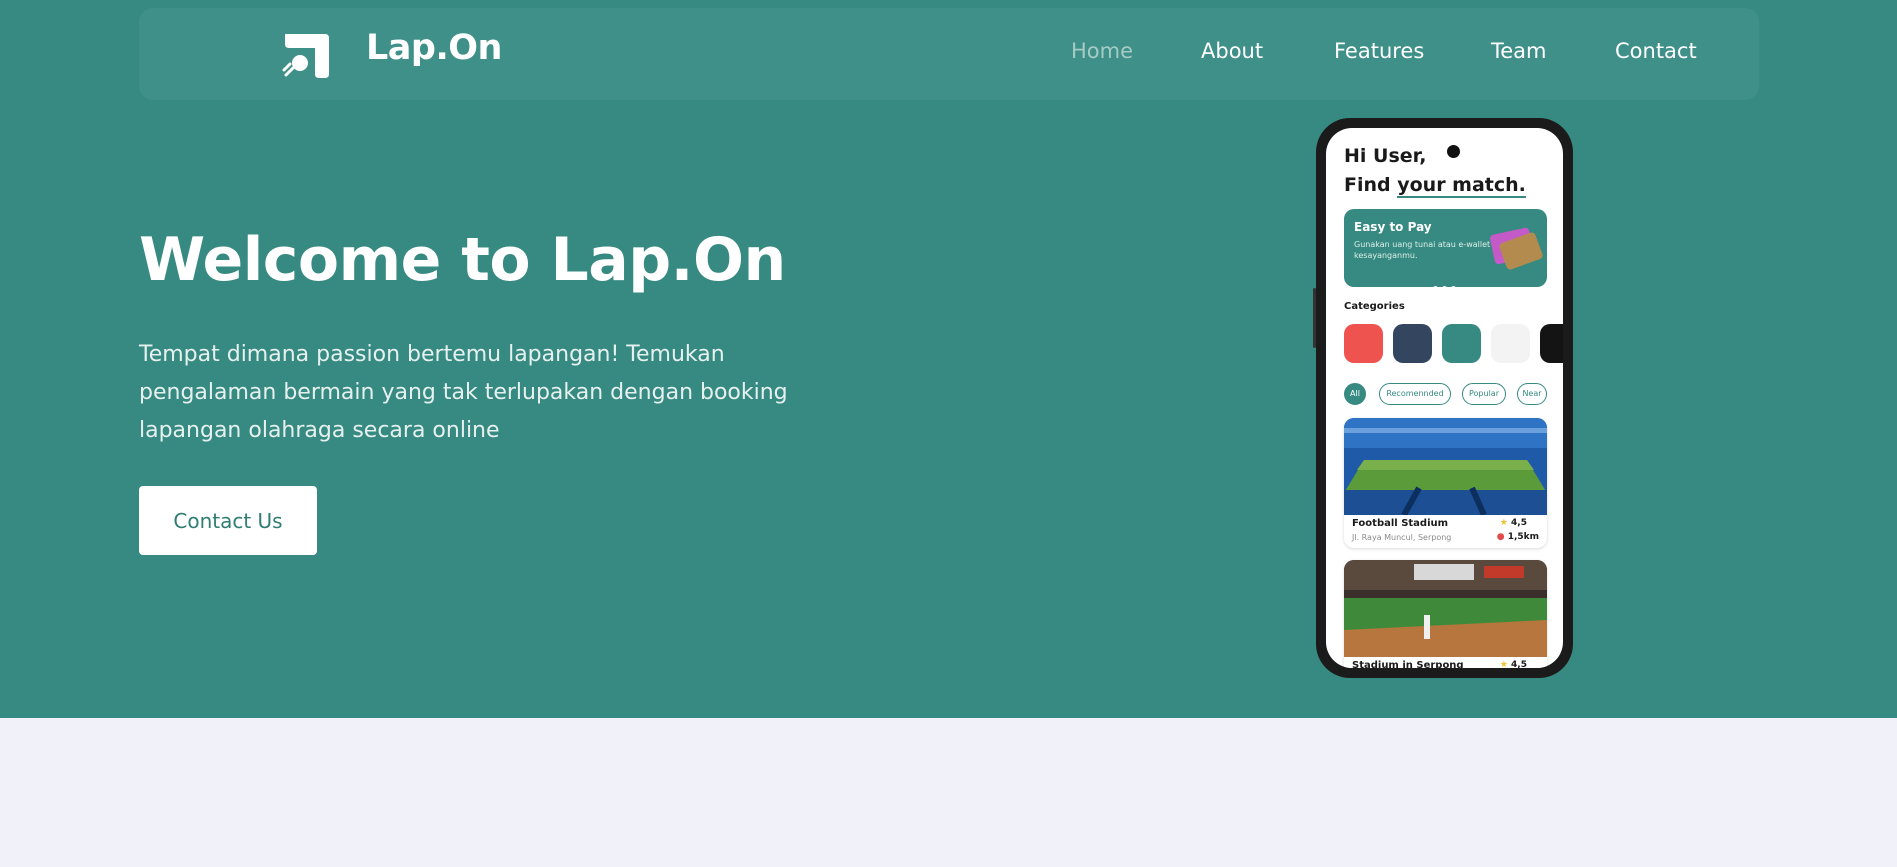 The image size is (1897, 867). I want to click on greeting-highlight: your match., so click(1461, 186).